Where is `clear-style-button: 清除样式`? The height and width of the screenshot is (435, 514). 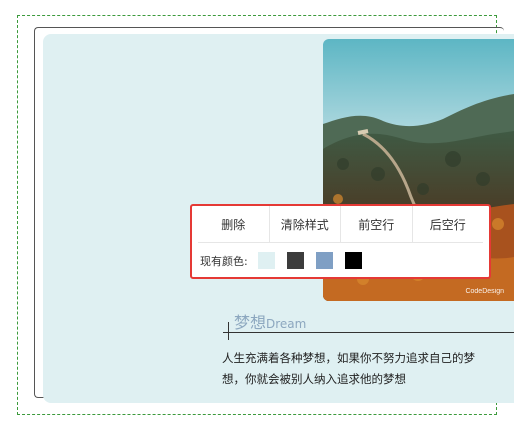
clear-style-button: 清除样式 is located at coordinates (304, 224).